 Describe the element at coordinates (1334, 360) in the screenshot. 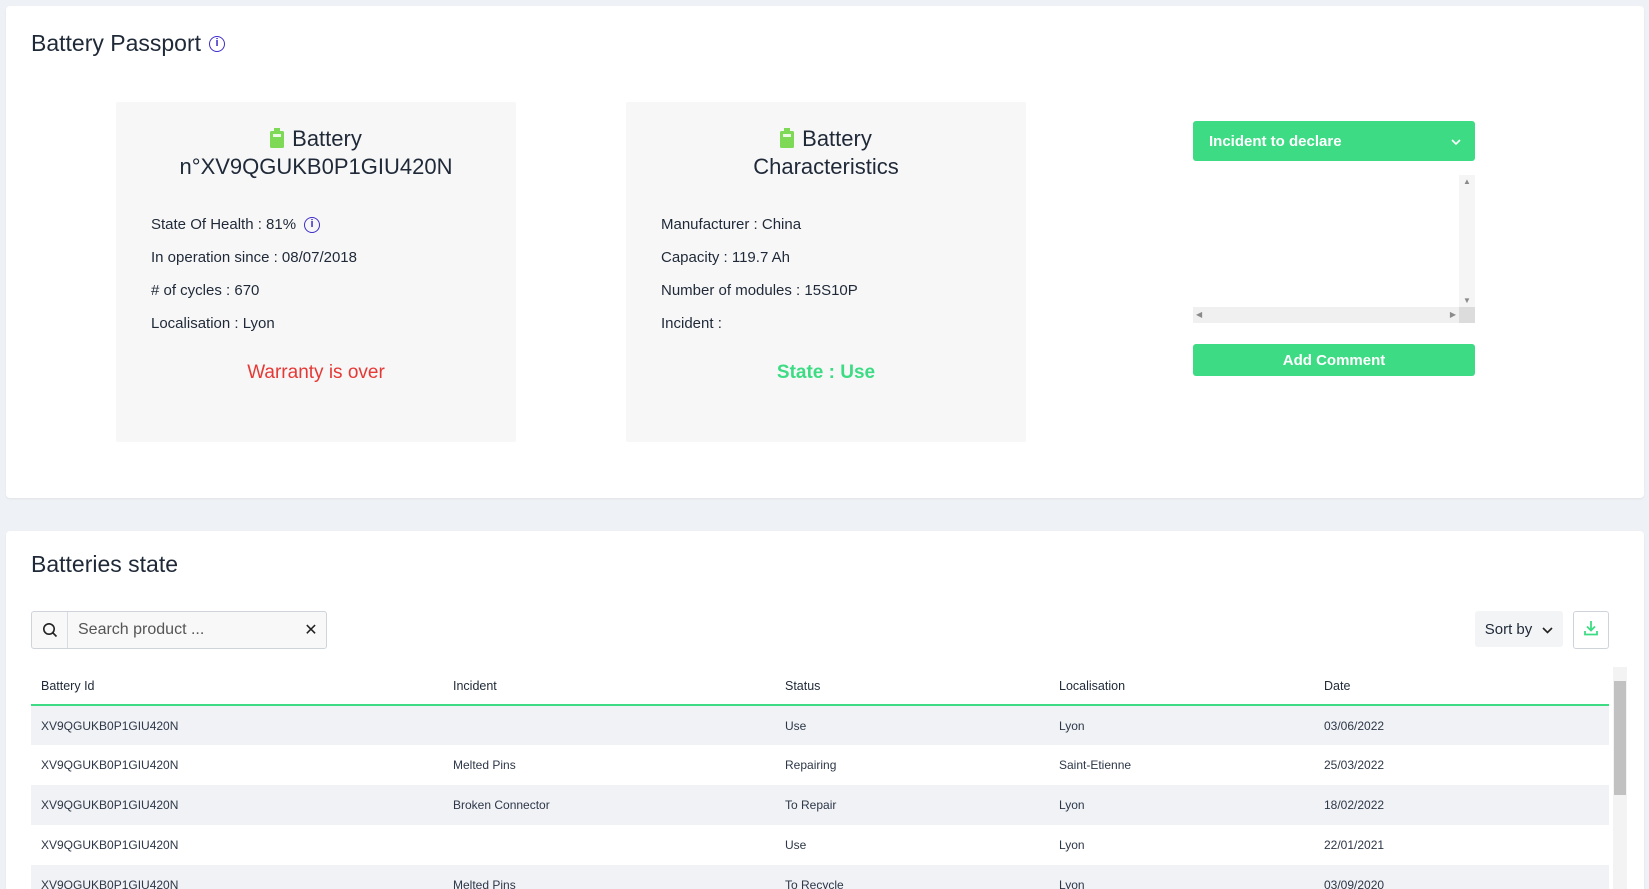

I see `add-comment-button: Add Comment` at that location.